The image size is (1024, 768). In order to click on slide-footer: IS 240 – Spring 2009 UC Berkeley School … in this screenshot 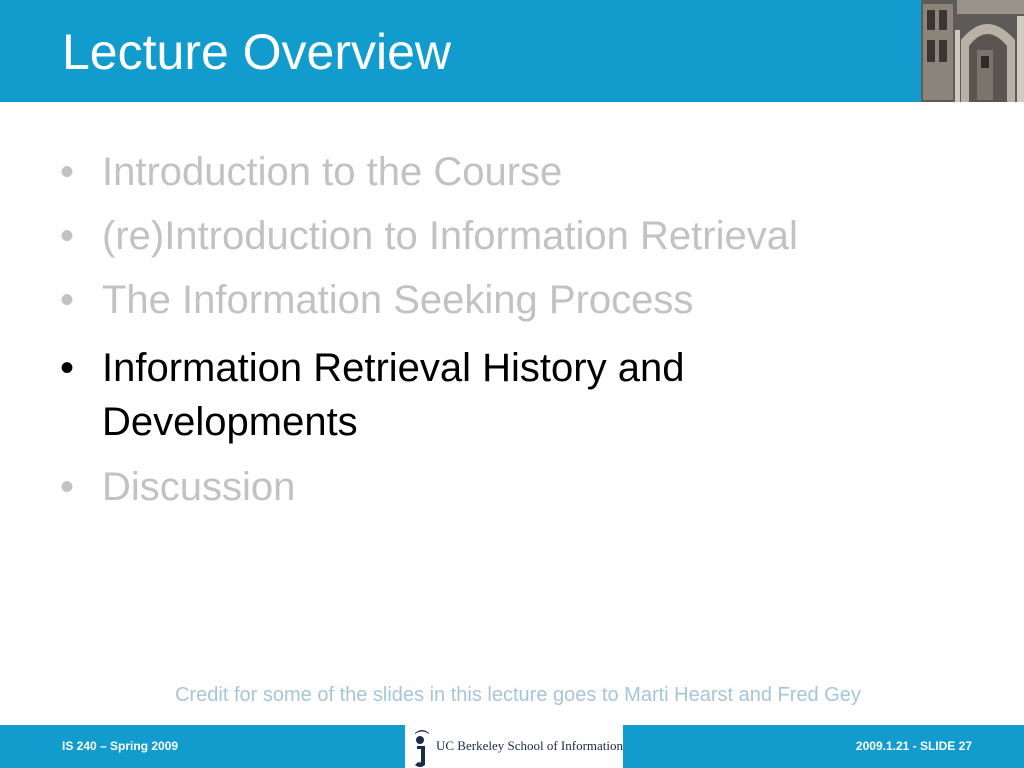, I will do `click(512, 746)`.